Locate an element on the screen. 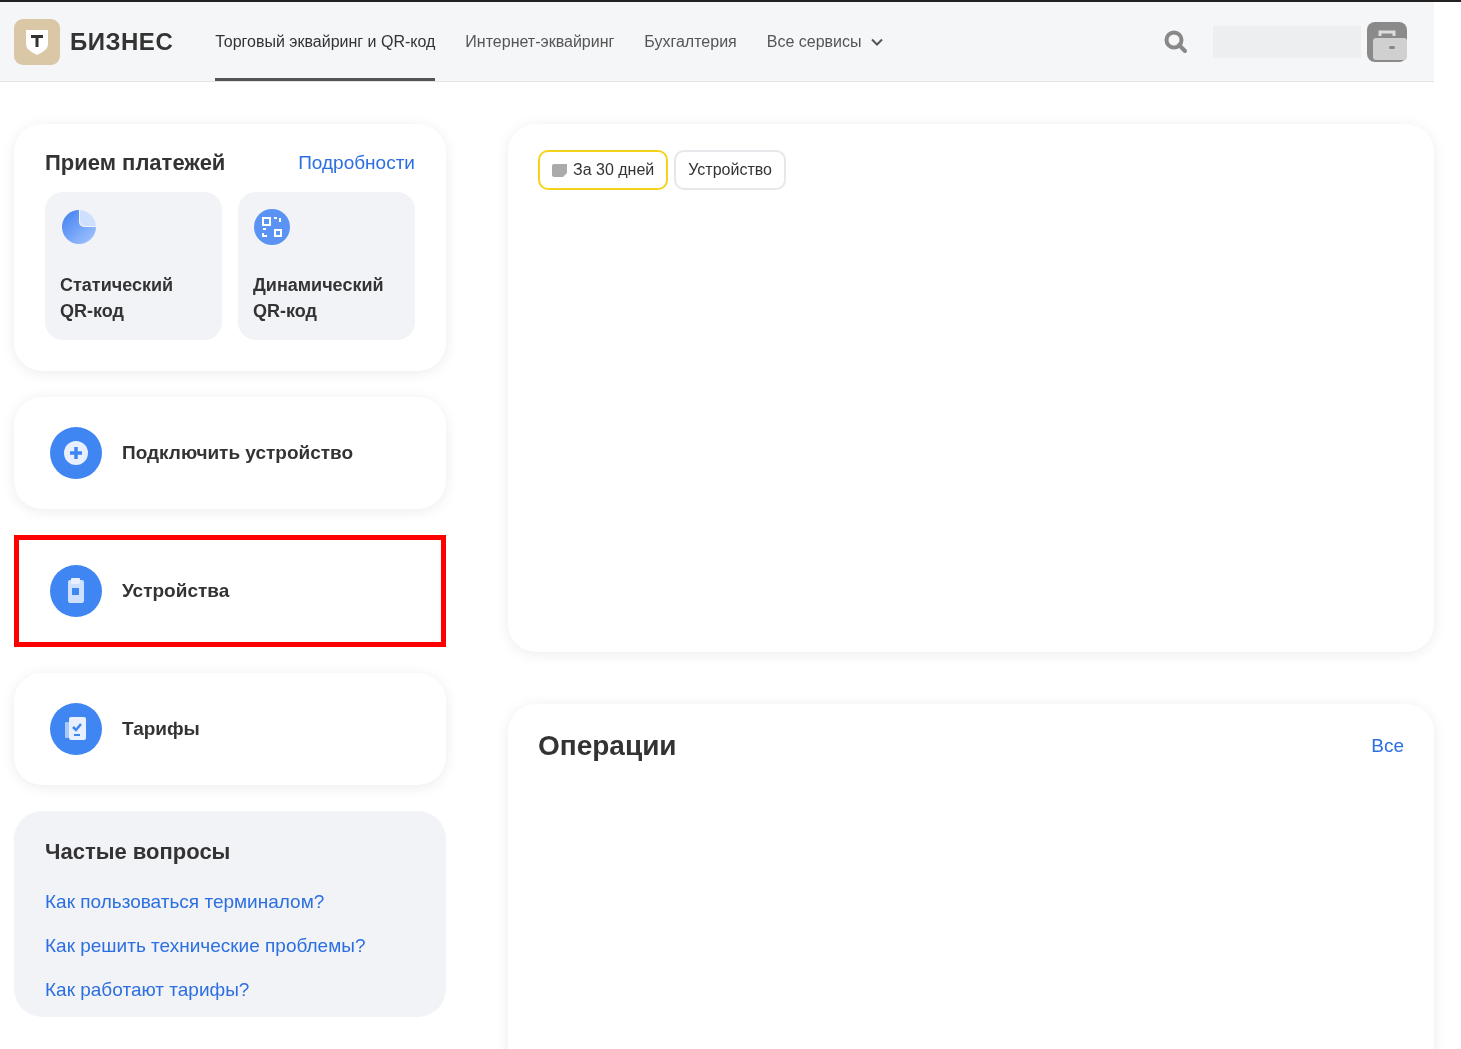 This screenshot has height=1049, width=1461. tile-label: Статический QR-код is located at coordinates (117, 298).